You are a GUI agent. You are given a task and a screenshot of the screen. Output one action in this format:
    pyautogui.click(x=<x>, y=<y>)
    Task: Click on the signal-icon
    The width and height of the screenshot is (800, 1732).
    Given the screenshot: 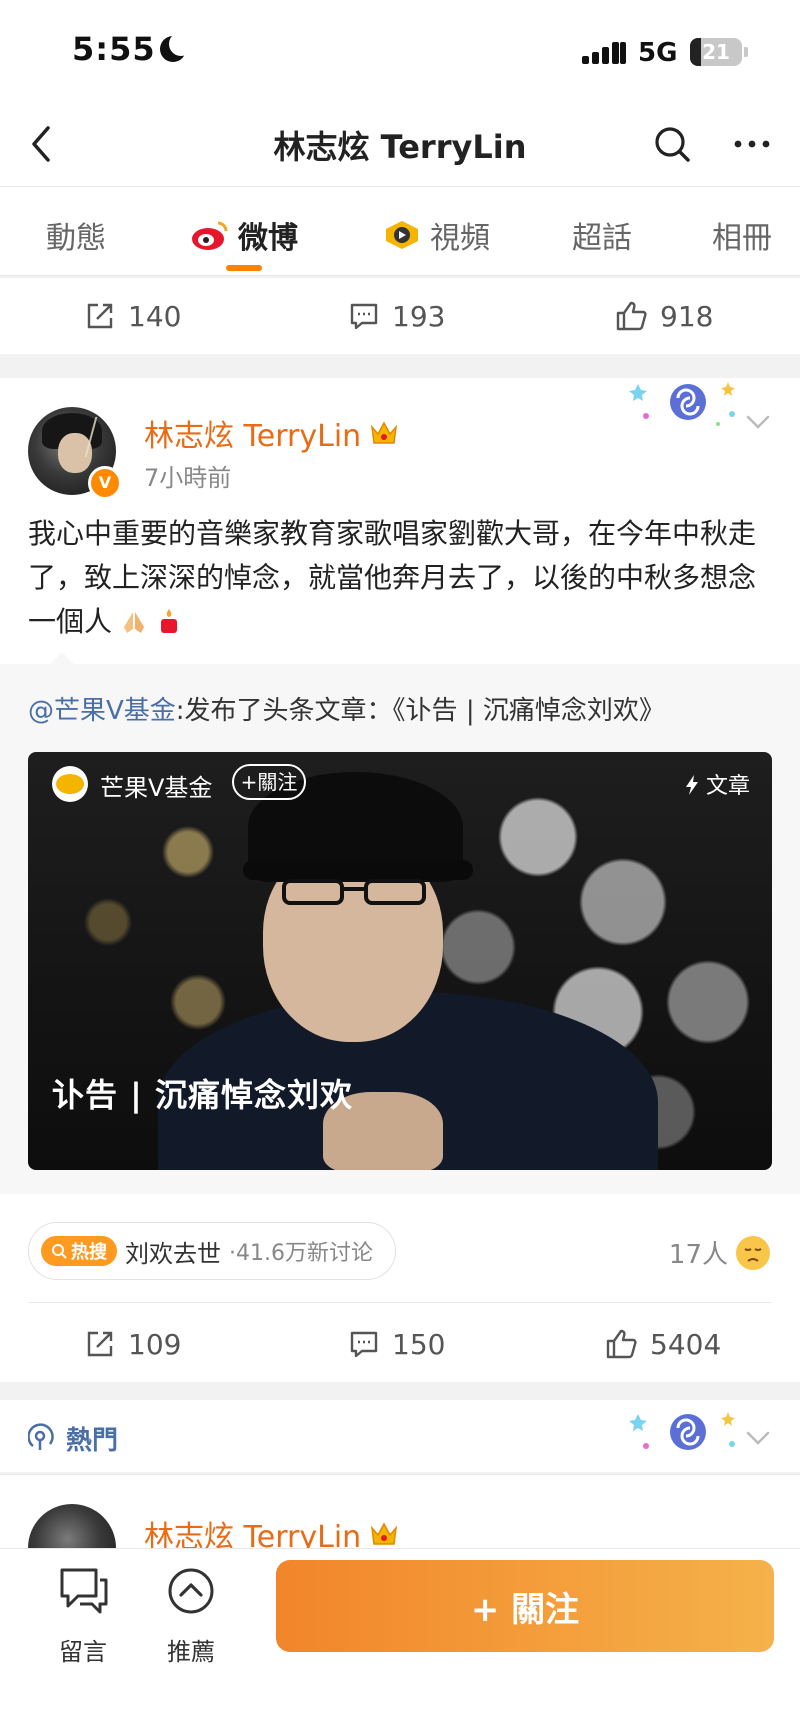 What is the action you would take?
    pyautogui.click(x=604, y=52)
    